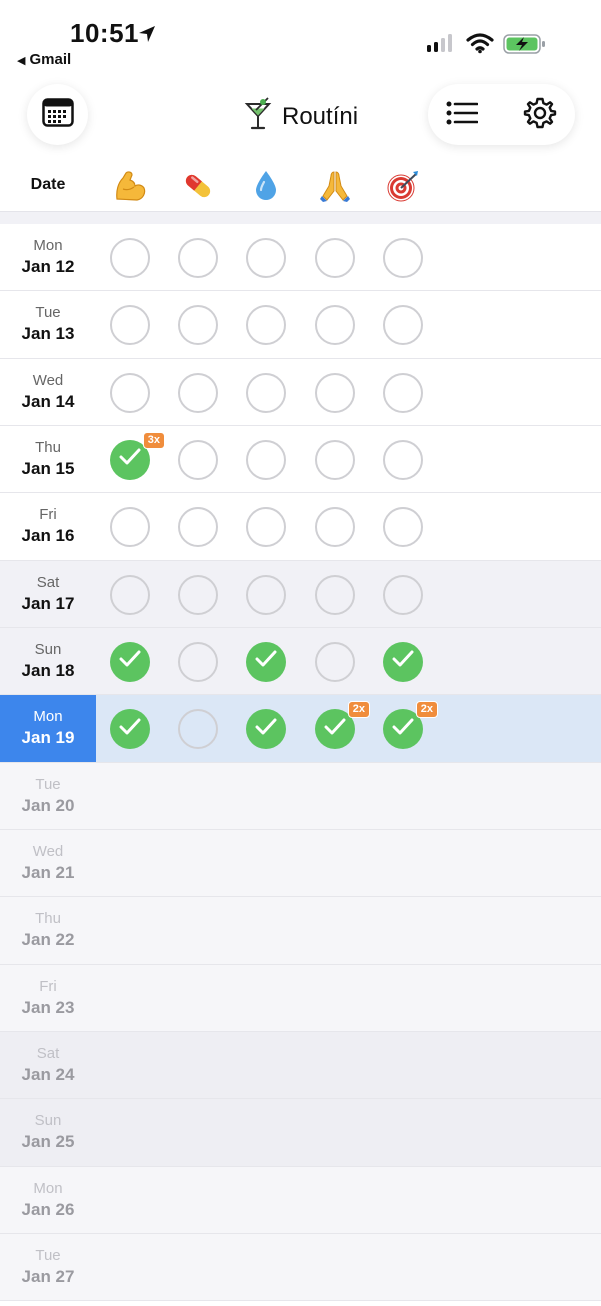 This screenshot has height=1306, width=601. I want to click on date-cell: Mon Jan 26, so click(48, 1200).